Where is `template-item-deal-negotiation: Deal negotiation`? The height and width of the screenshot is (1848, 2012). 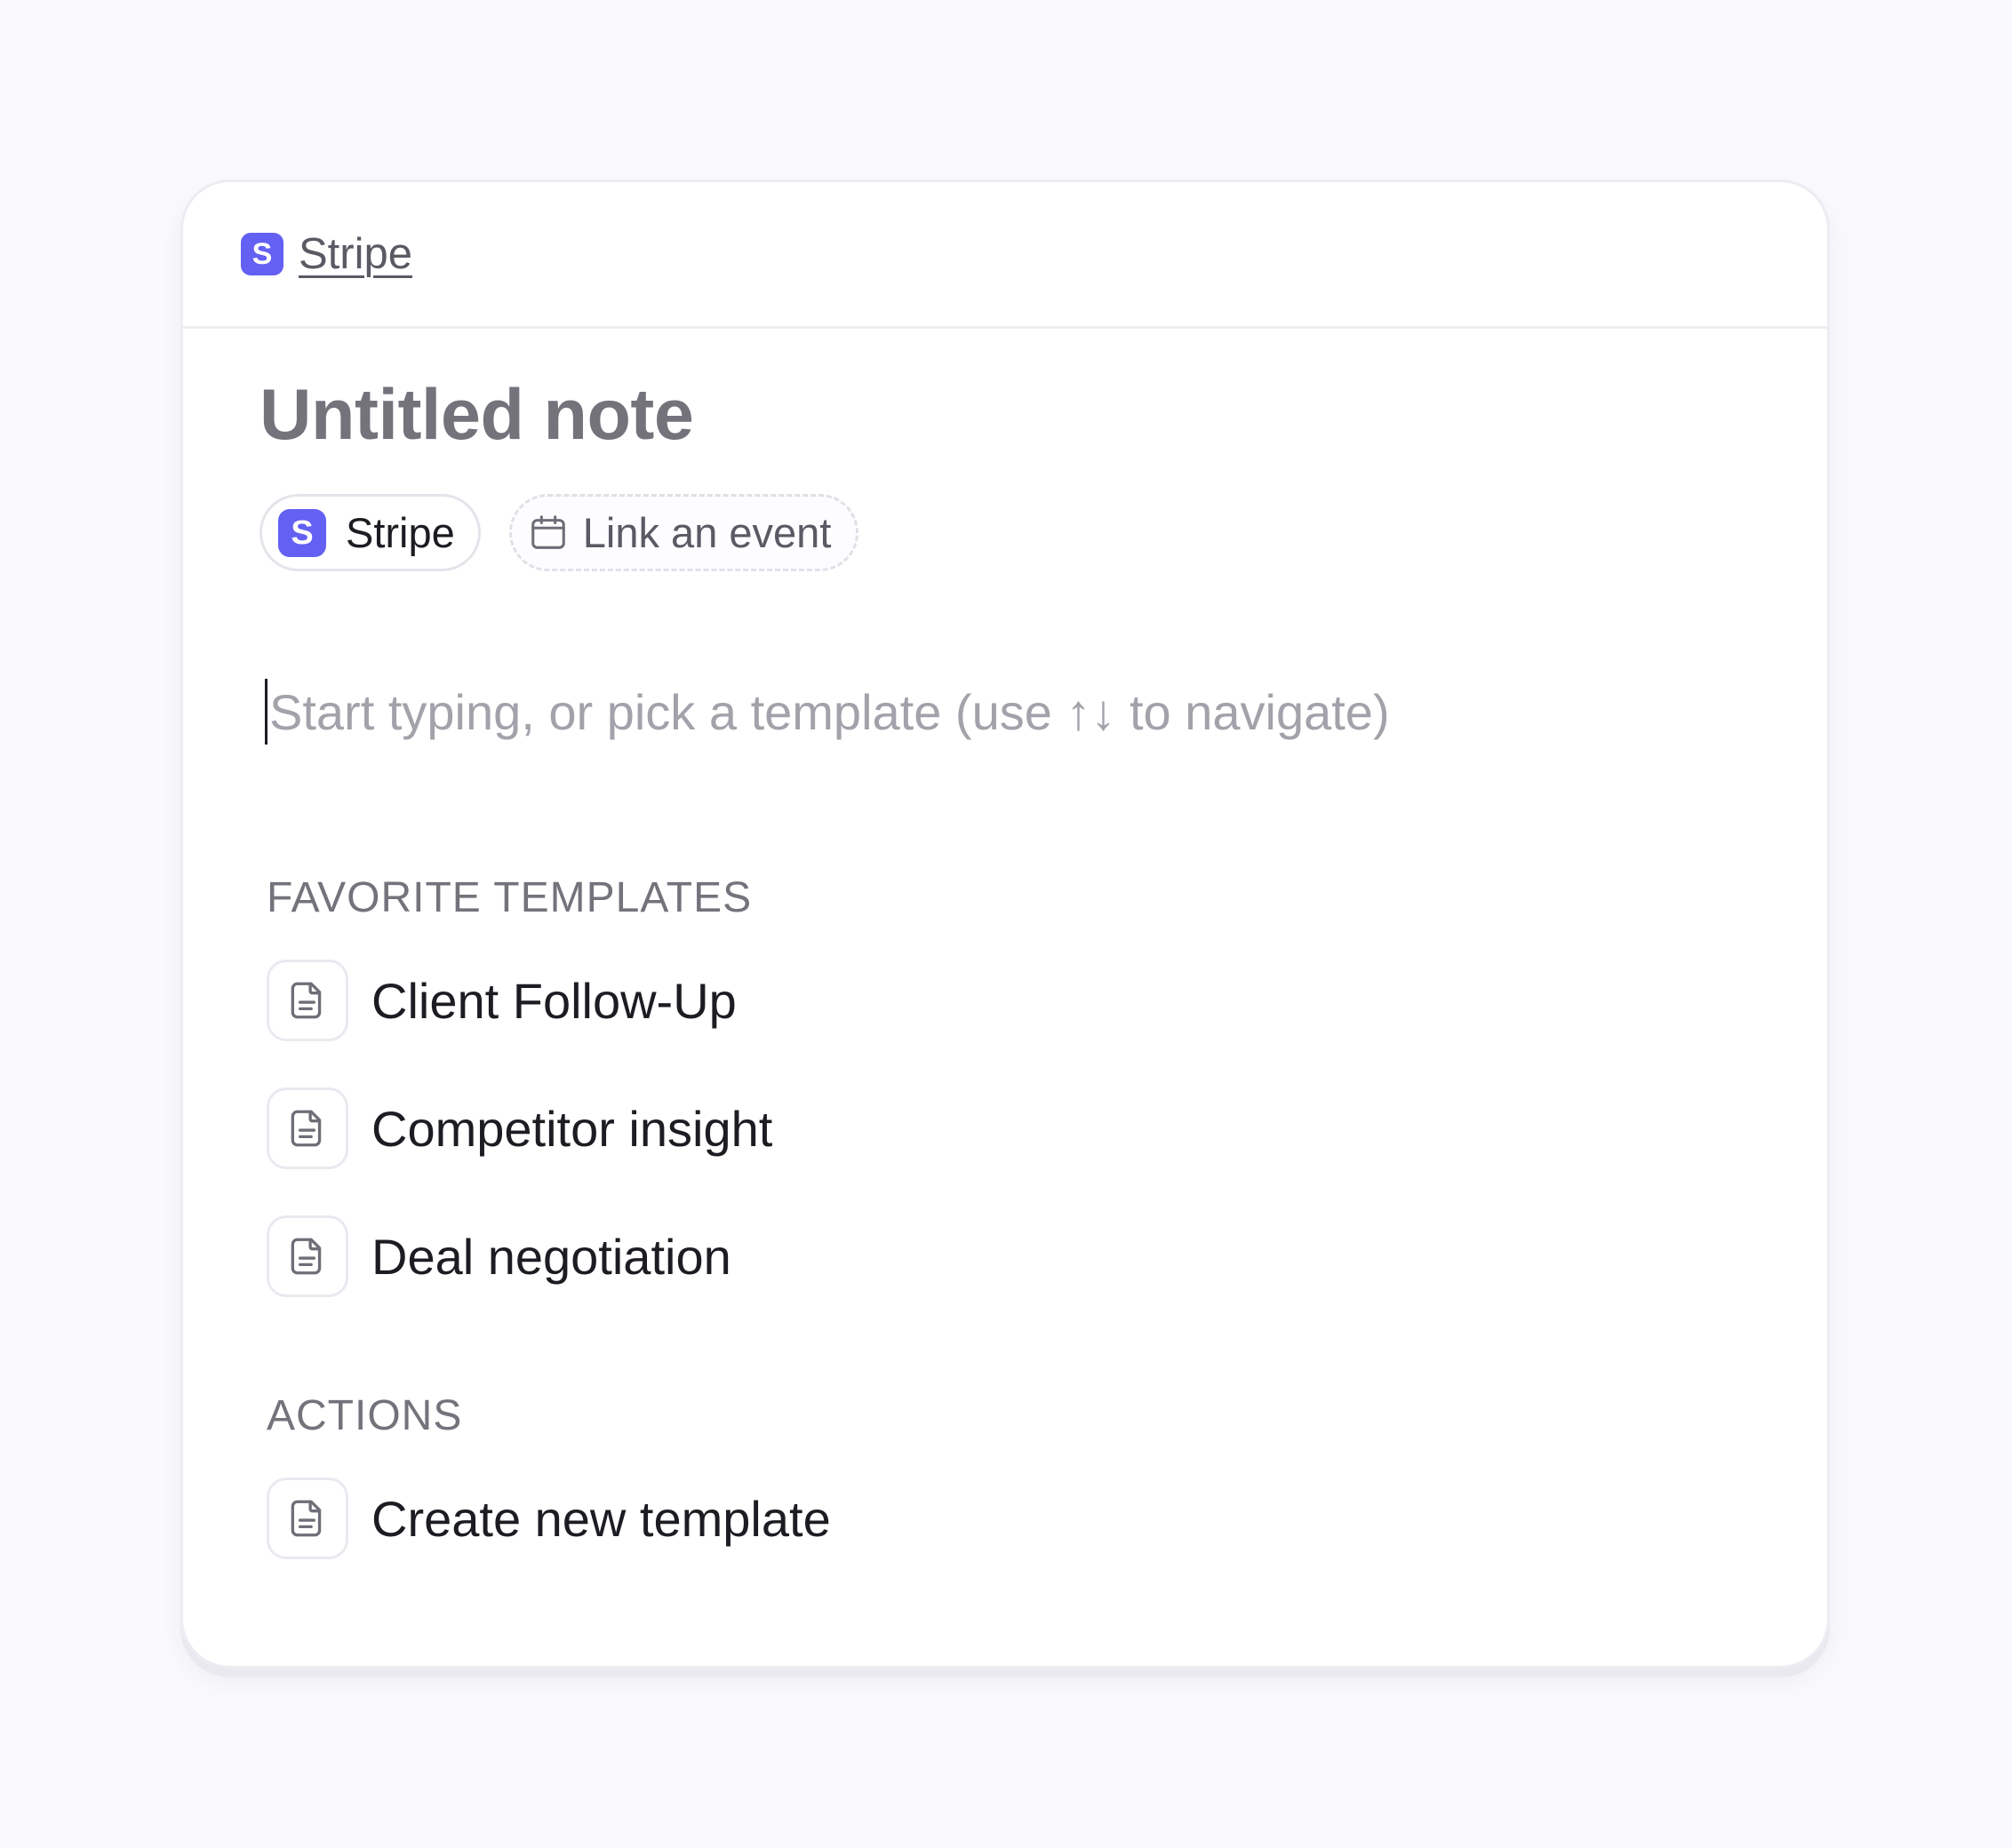
template-item-deal-negotiation: Deal negotiation is located at coordinates (1009, 1256).